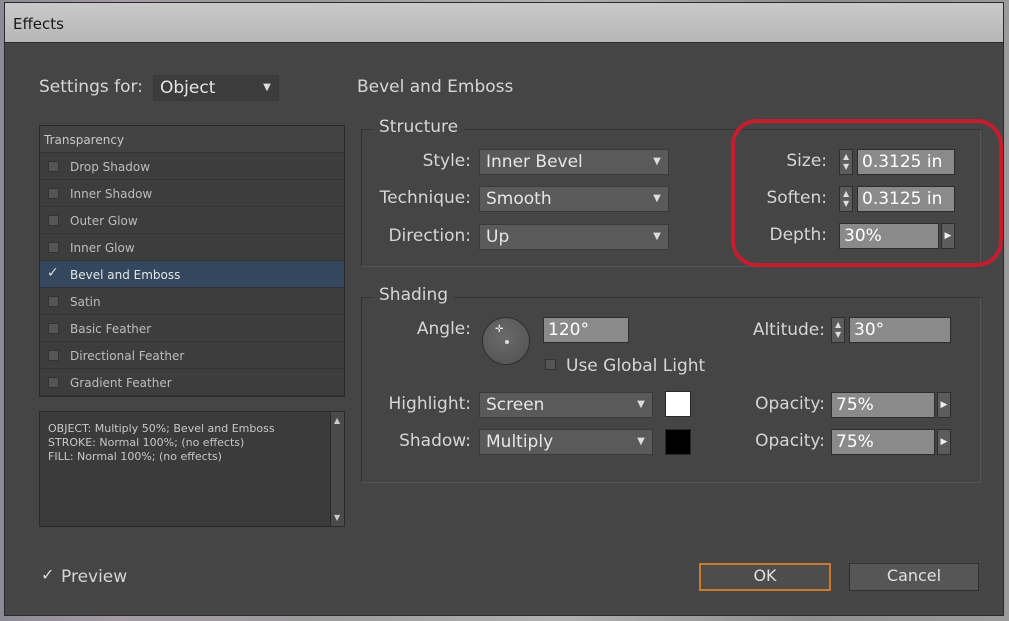 The width and height of the screenshot is (1009, 621). Describe the element at coordinates (192, 220) in the screenshot. I see `list-item-outer-glow: Outer Glow` at that location.